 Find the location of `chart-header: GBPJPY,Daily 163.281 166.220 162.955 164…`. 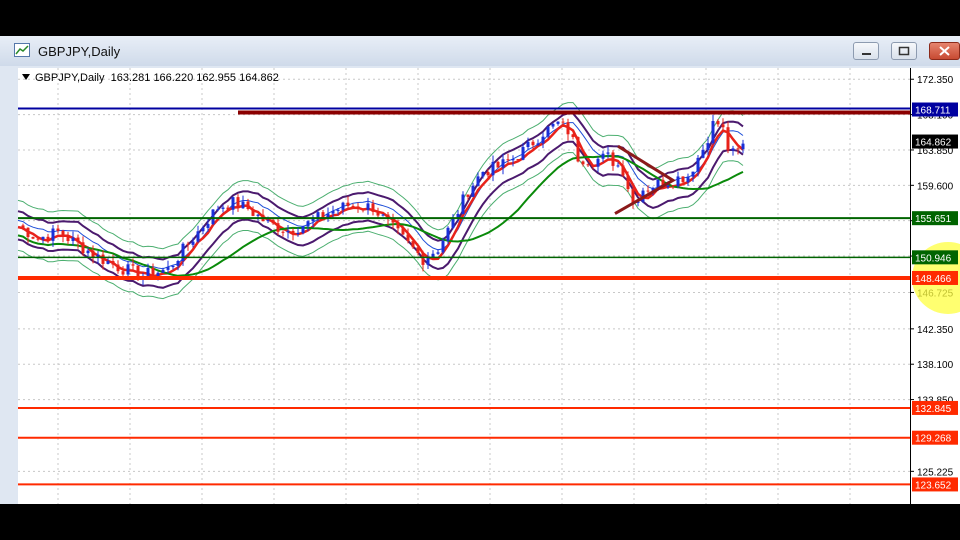

chart-header: GBPJPY,Daily 163.281 166.220 162.955 164… is located at coordinates (150, 78).